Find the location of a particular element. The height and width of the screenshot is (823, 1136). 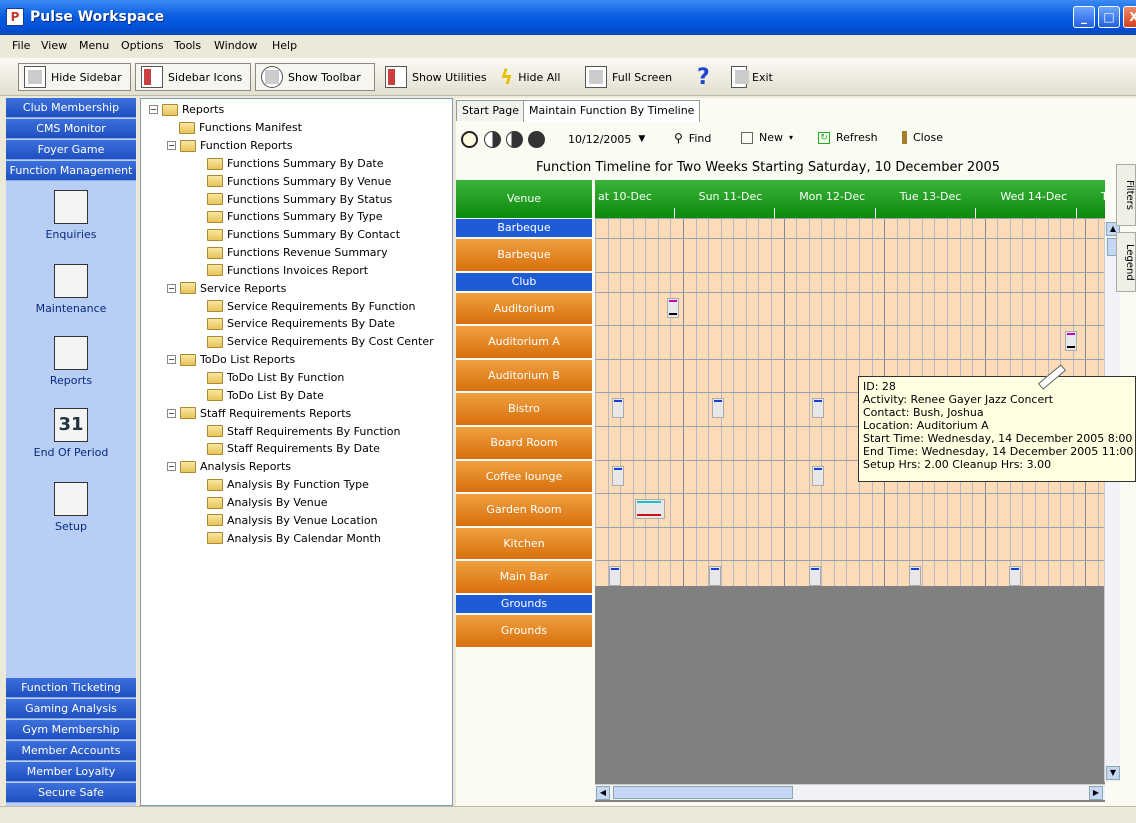

nav-gaming-analysis: Gaming Analysis is located at coordinates (71, 709).